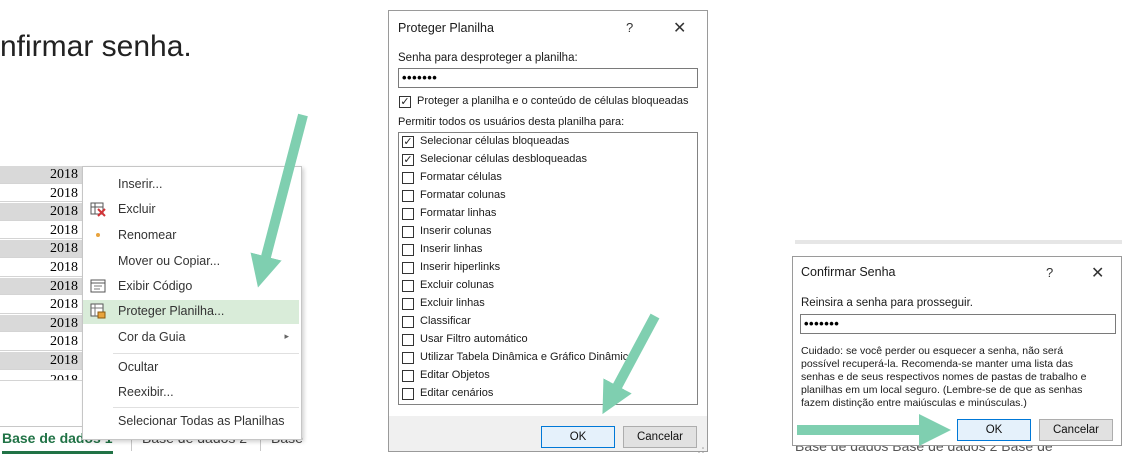 The width and height of the screenshot is (1126, 459). Describe the element at coordinates (457, 393) in the screenshot. I see `permission-label: Editar cenários` at that location.